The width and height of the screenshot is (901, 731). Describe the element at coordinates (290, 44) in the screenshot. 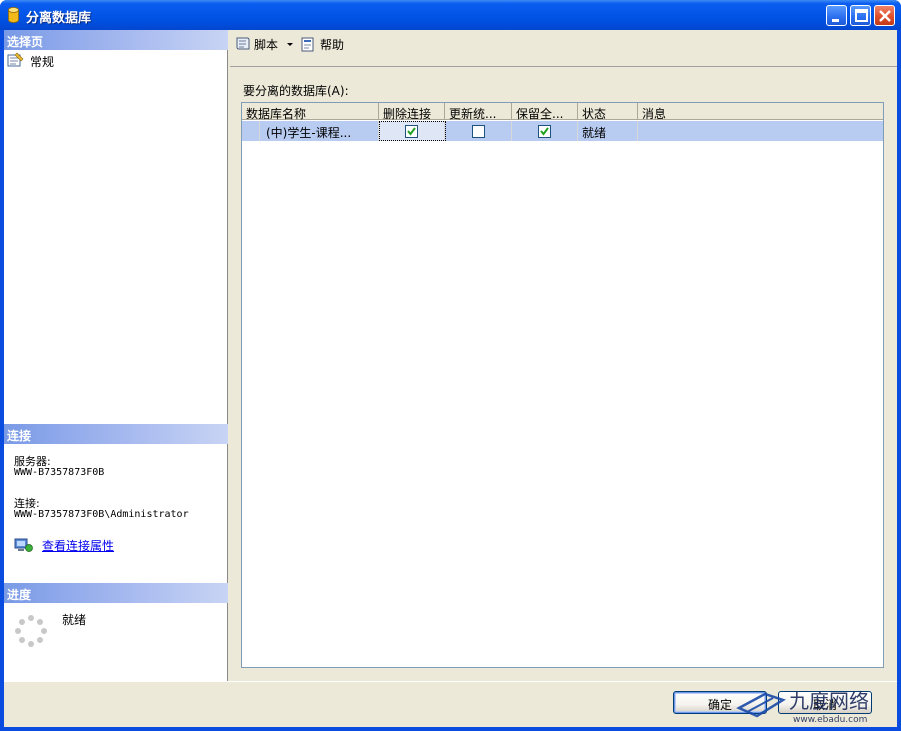

I see `chevron-down-icon` at that location.